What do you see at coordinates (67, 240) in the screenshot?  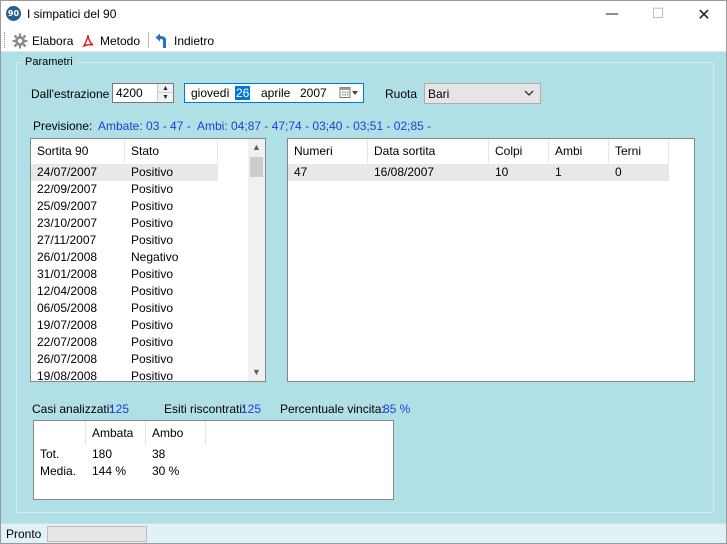 I see `sortita-cell: 27/11/2007` at bounding box center [67, 240].